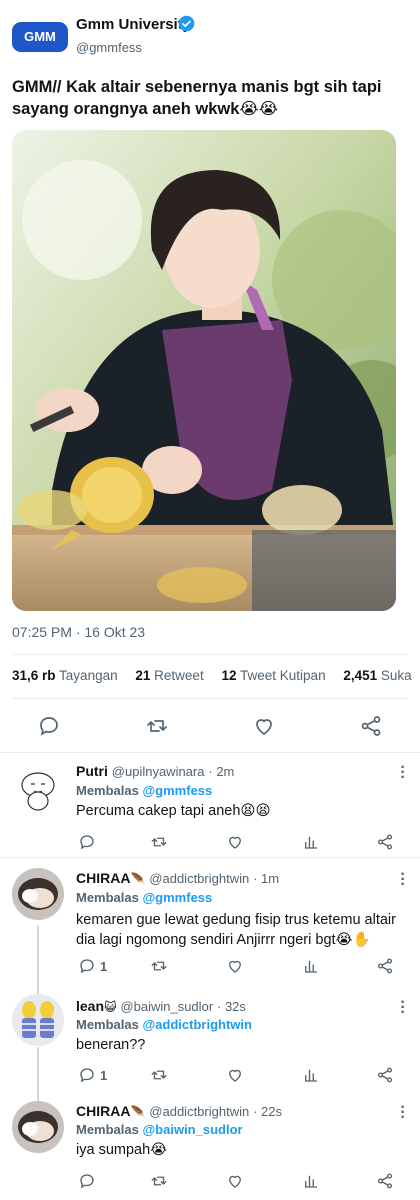 This screenshot has width=420, height=1200. I want to click on tweet-timestamp: 07:25 PM · 16 Okt 23, so click(78, 632).